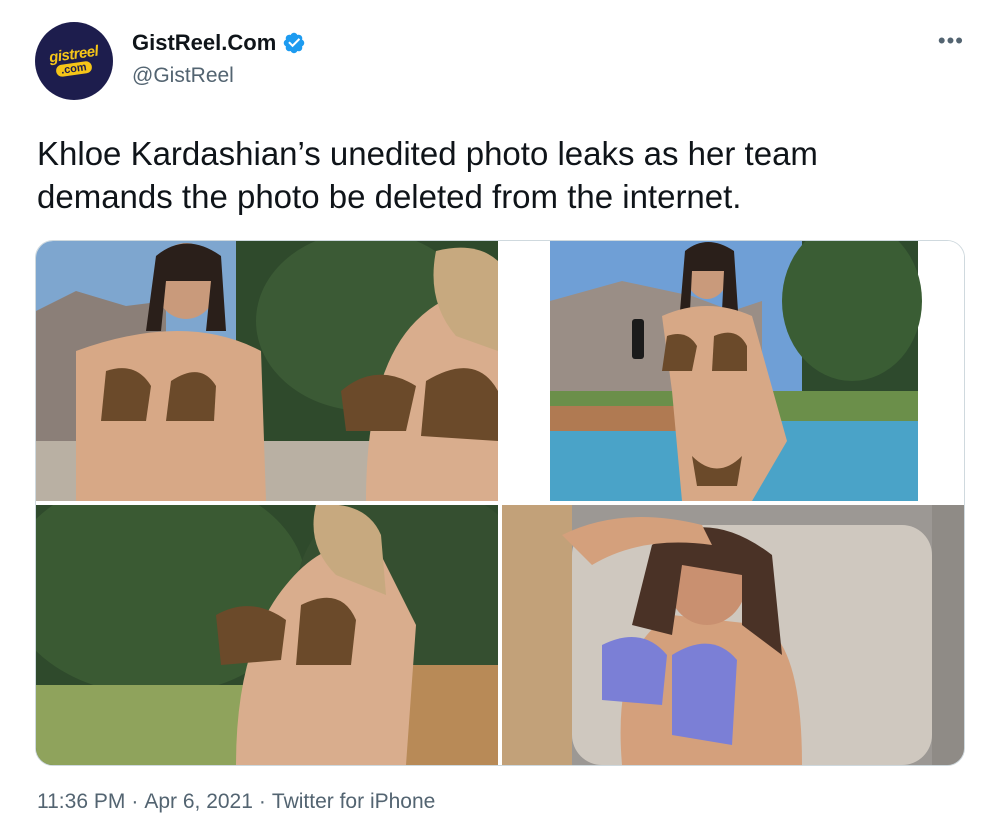 The width and height of the screenshot is (1000, 820). I want to click on photo-3-image, so click(267, 635).